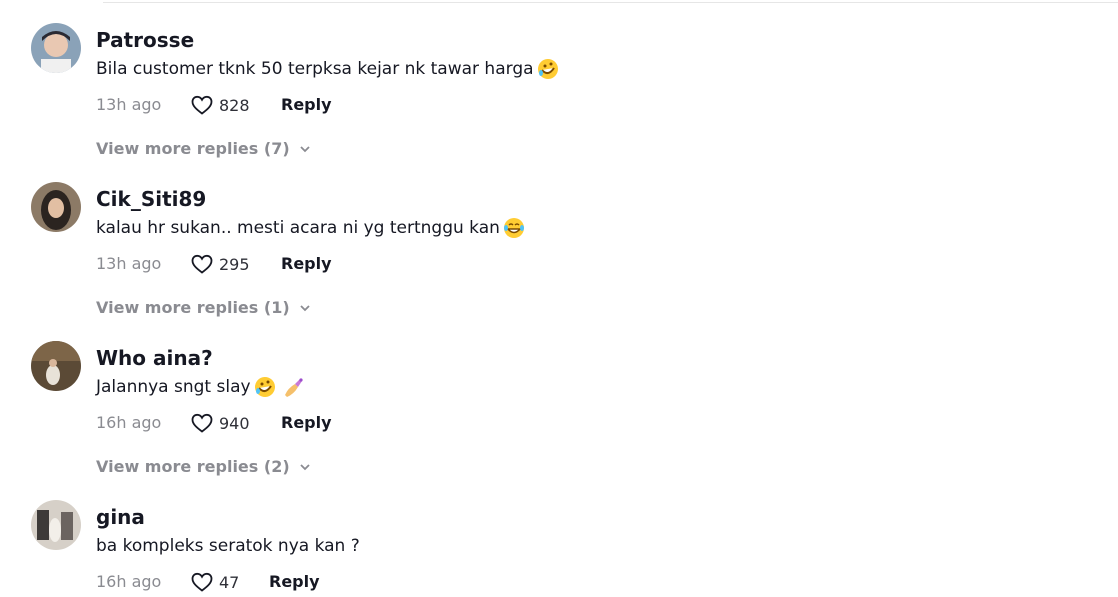 The width and height of the screenshot is (1118, 597). Describe the element at coordinates (610, 2) in the screenshot. I see `top-divider` at that location.